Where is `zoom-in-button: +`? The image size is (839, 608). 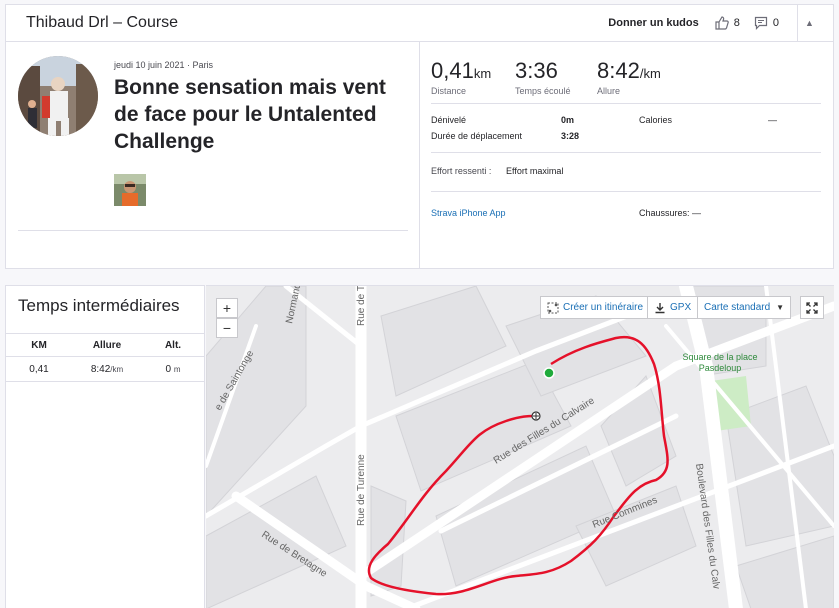 zoom-in-button: + is located at coordinates (227, 308).